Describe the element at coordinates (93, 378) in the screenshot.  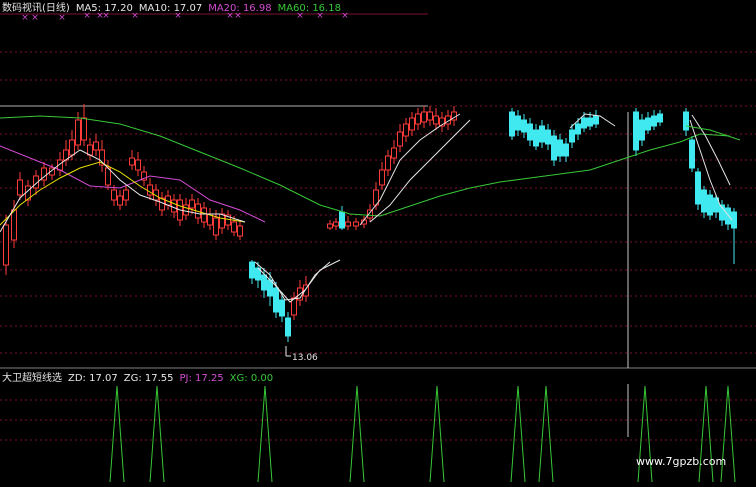
I see `zd-value: ZD: 17.07` at that location.